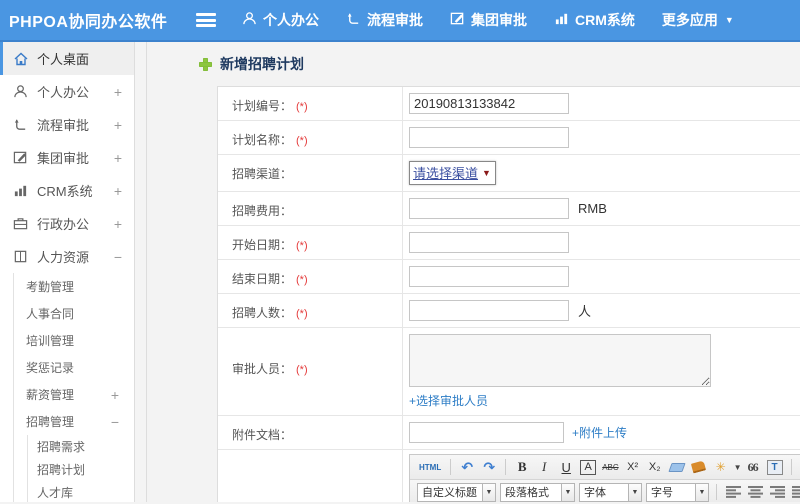 The image size is (800, 504). Describe the element at coordinates (594, 20) in the screenshot. I see `topnav-crm-system: CRM系统` at that location.